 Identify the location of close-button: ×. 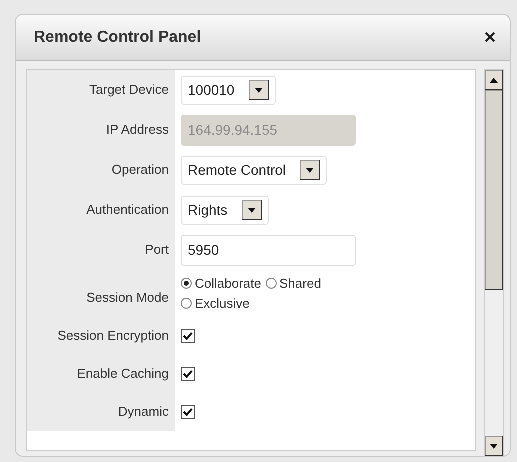
(490, 38).